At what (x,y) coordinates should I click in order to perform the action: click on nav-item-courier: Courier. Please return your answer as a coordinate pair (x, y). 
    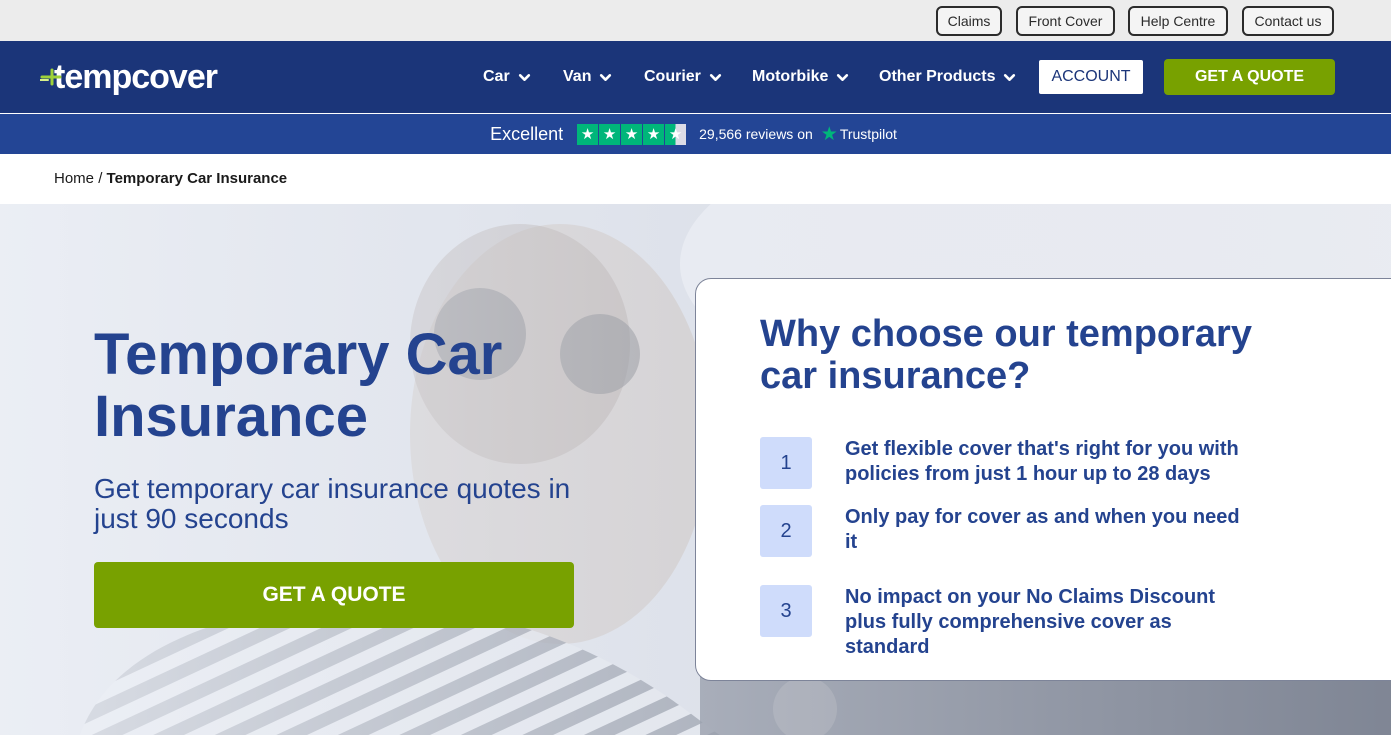
    Looking at the image, I should click on (683, 77).